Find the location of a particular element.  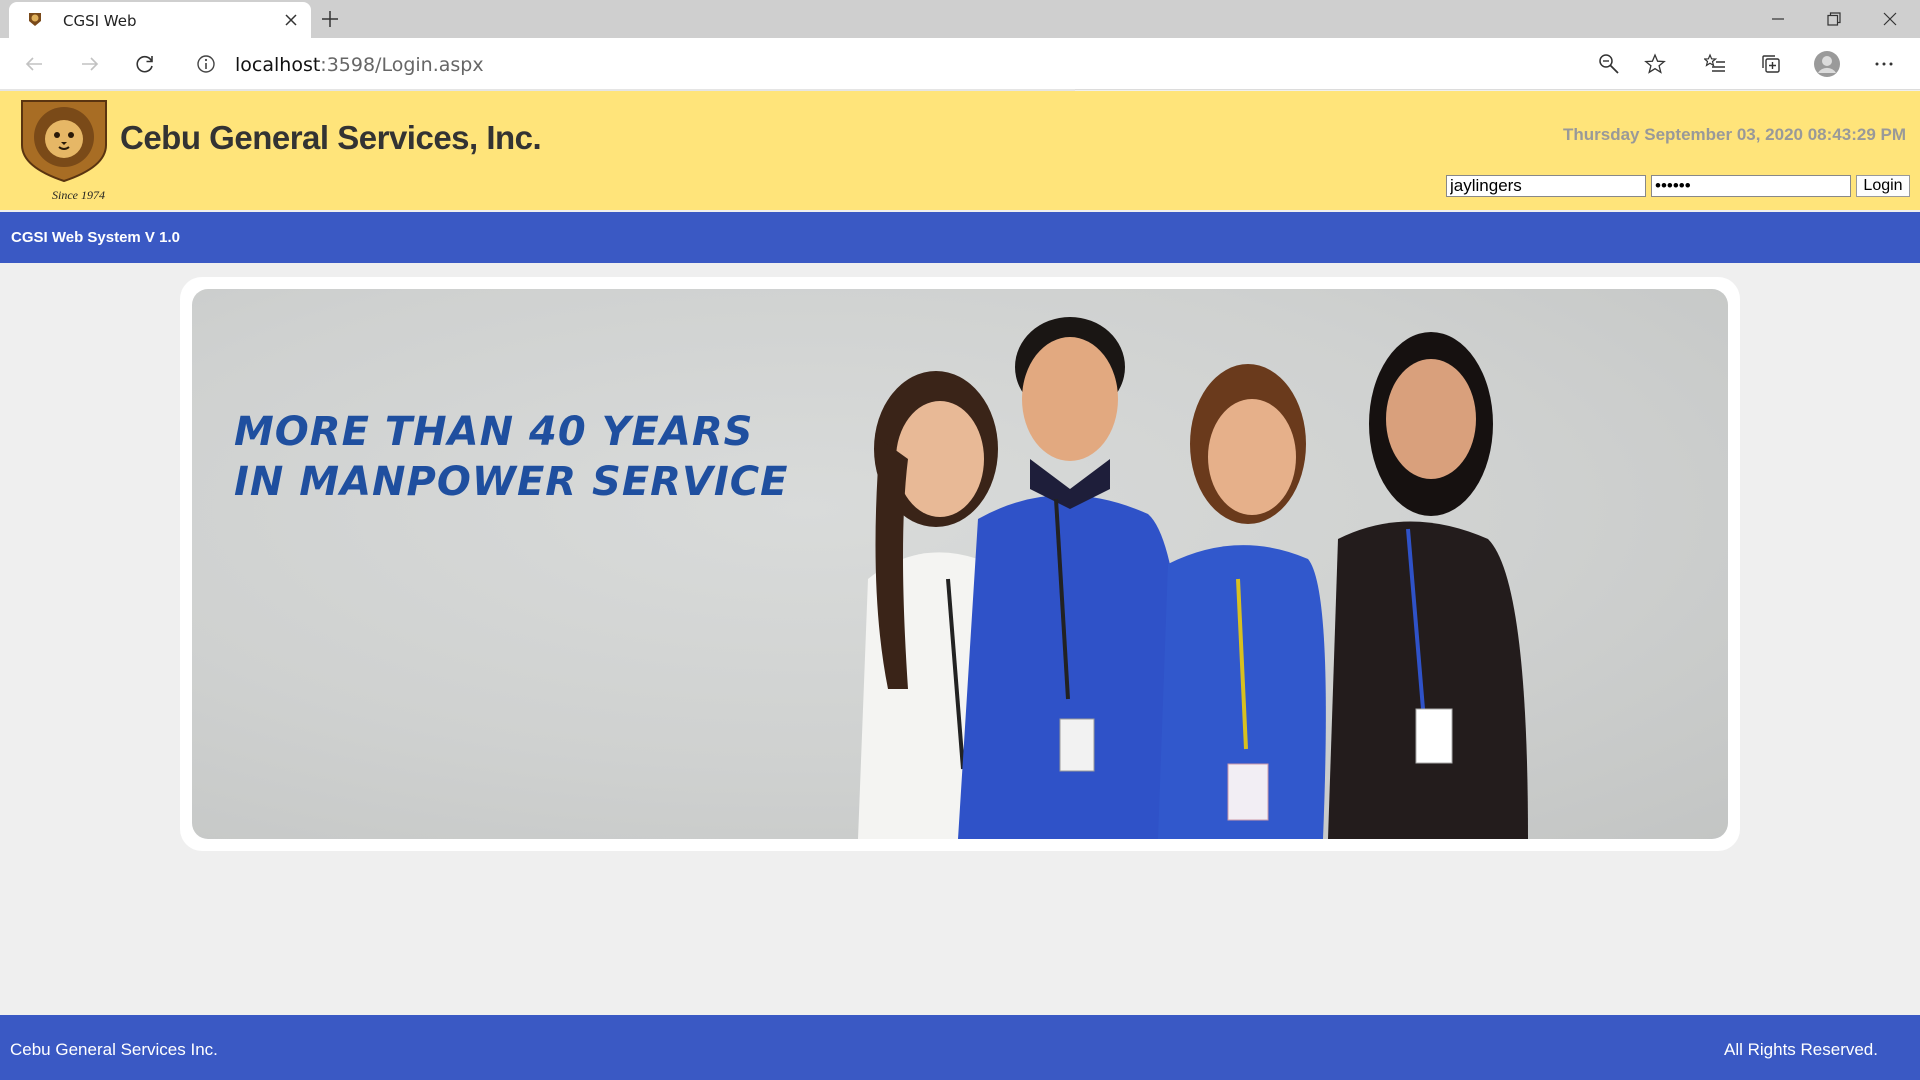

browser-tabstrip: CGSI Web is located at coordinates (960, 19).